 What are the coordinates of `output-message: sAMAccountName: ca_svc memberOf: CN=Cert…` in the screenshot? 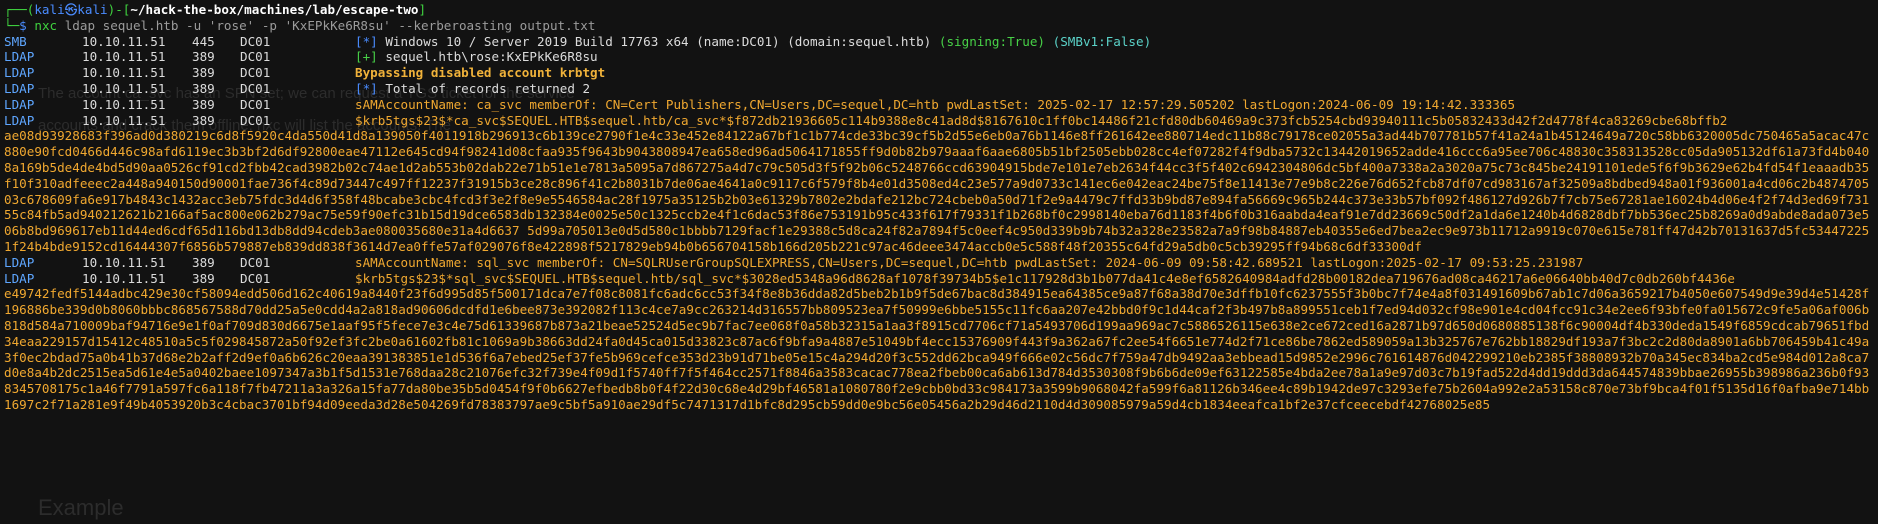 It's located at (935, 104).